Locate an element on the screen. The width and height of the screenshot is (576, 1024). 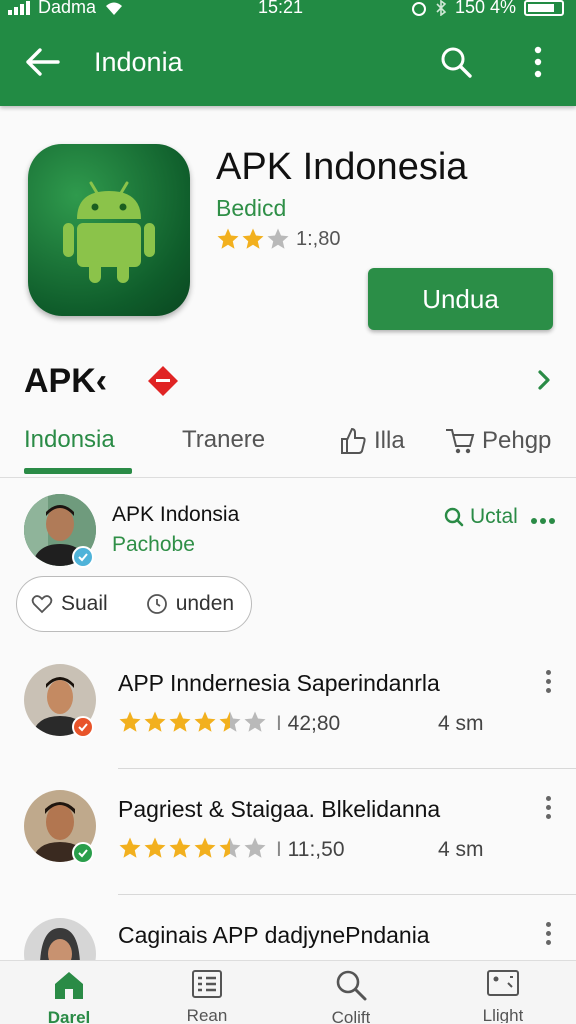
search-button is located at coordinates (456, 62).